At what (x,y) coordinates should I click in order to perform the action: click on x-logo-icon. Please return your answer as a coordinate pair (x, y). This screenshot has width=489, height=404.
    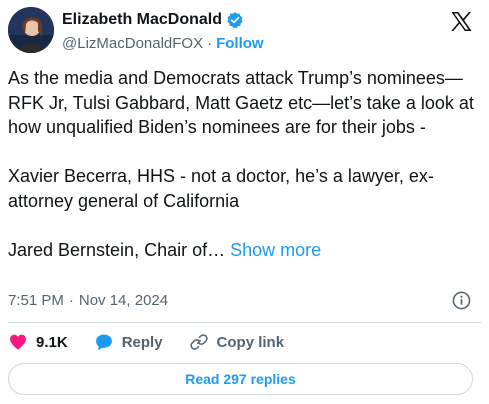
    Looking at the image, I should click on (461, 22).